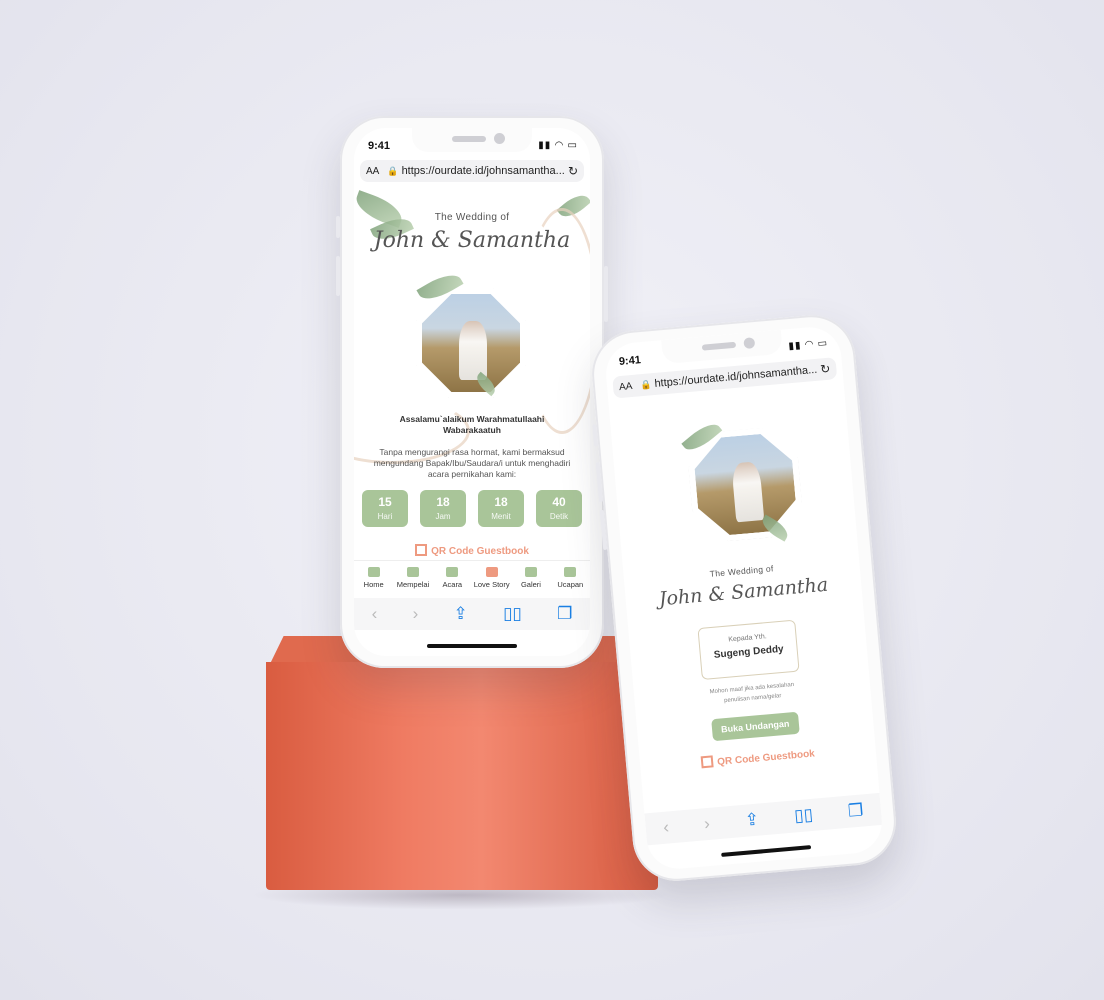 This screenshot has height=1000, width=1104. What do you see at coordinates (570, 572) in the screenshot?
I see `message-icon` at bounding box center [570, 572].